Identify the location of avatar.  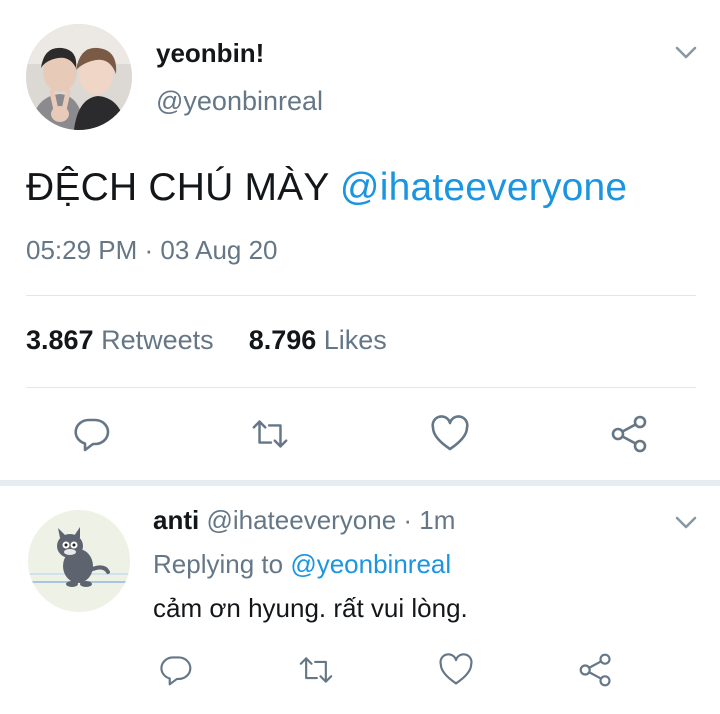
(79, 77).